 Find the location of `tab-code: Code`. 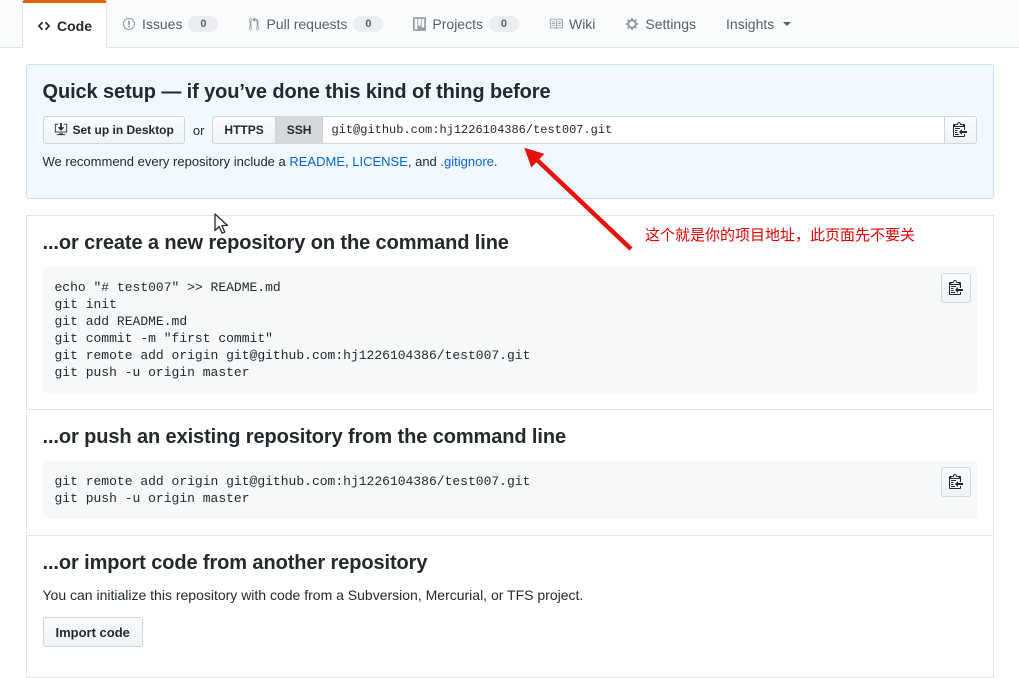

tab-code: Code is located at coordinates (64, 24).